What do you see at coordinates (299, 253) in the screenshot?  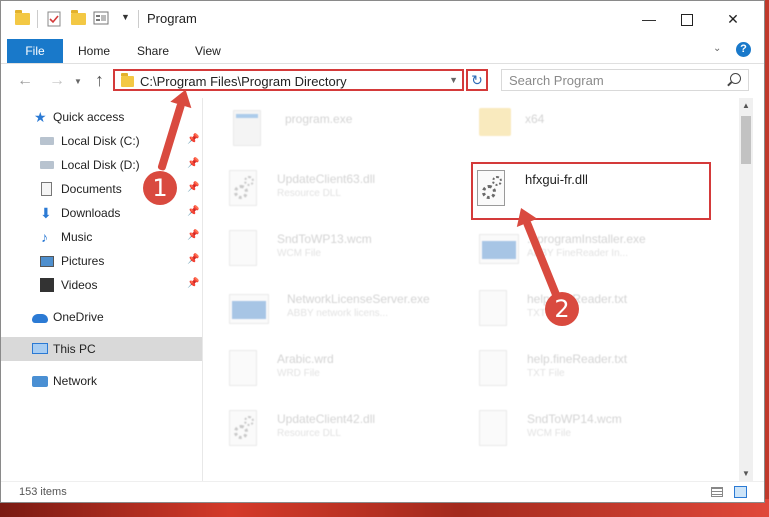 I see `file-type: WCM File` at bounding box center [299, 253].